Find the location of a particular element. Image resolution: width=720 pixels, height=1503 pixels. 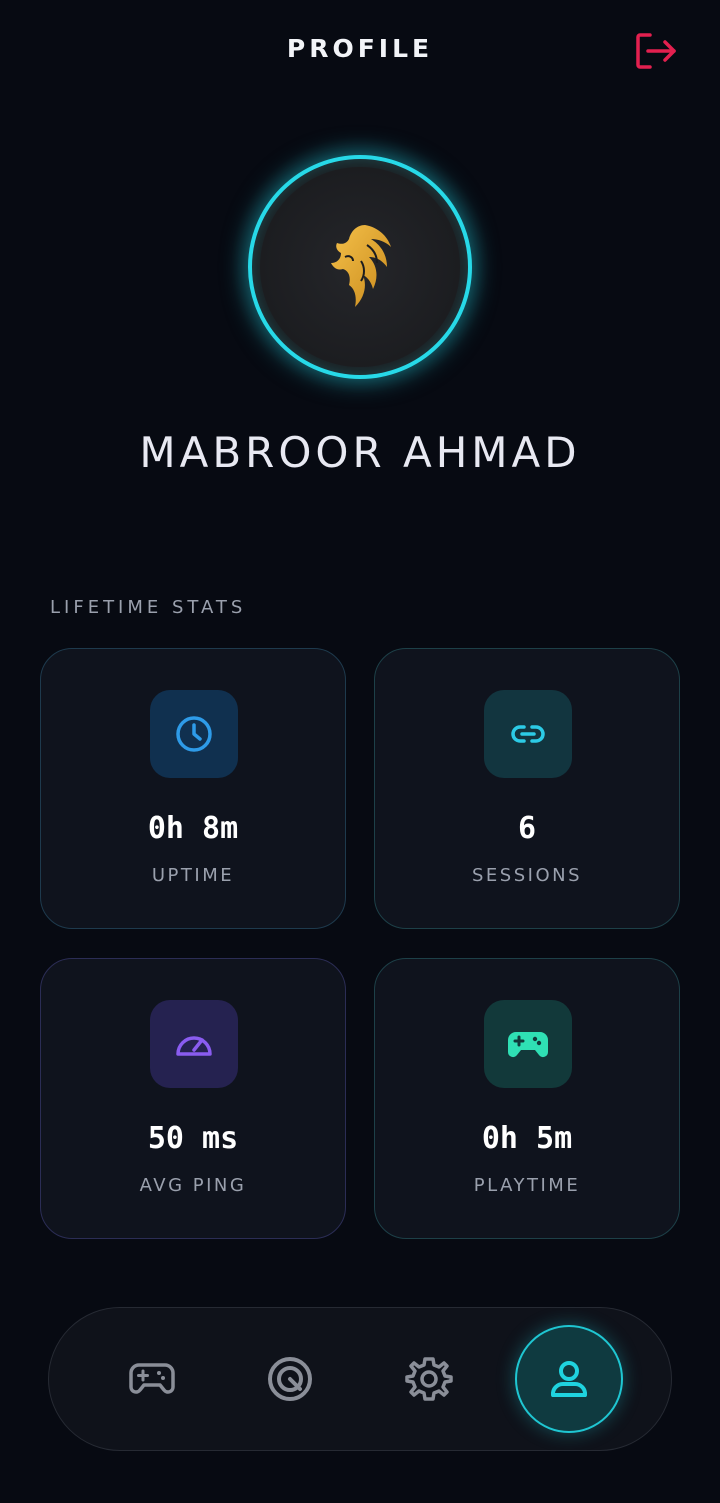

stat-value: 0h 8m is located at coordinates (193, 828).